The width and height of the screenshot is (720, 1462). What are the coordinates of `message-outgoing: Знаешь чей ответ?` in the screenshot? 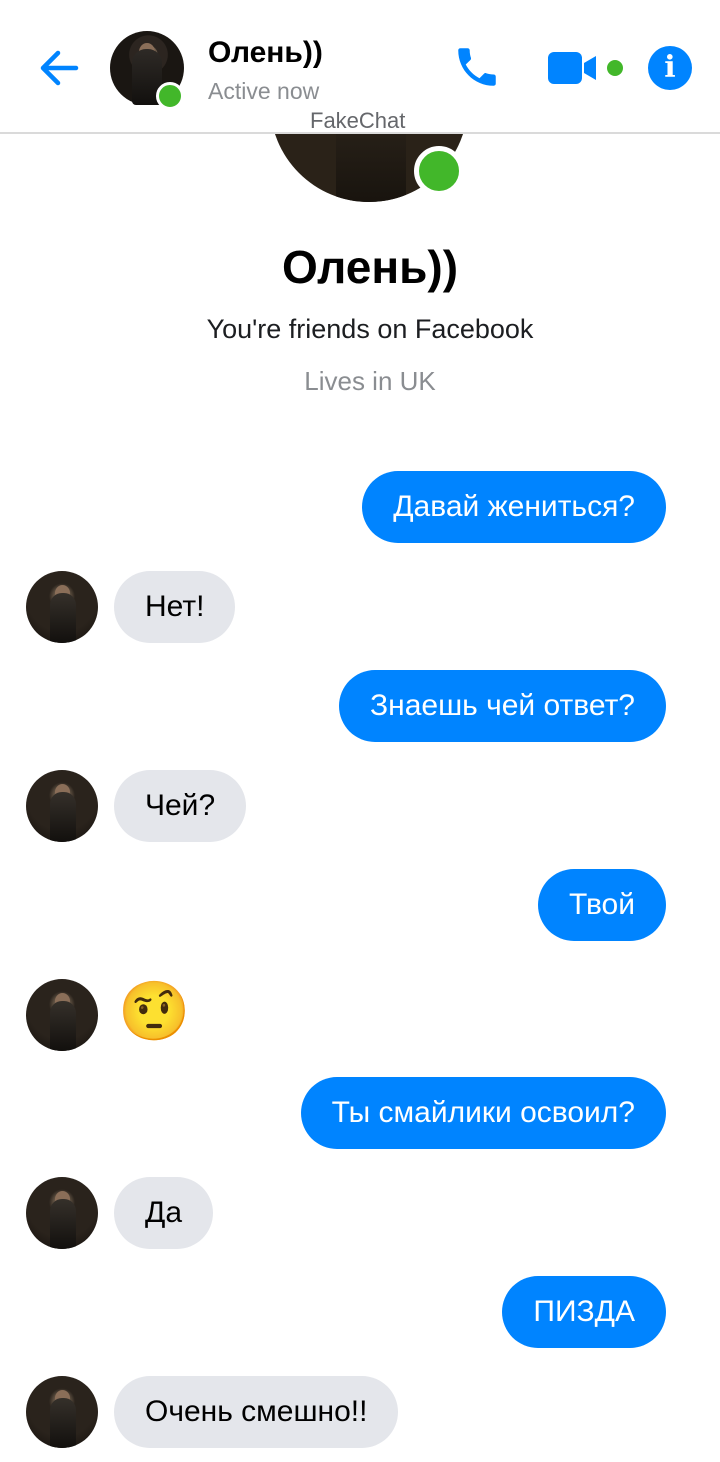 It's located at (502, 706).